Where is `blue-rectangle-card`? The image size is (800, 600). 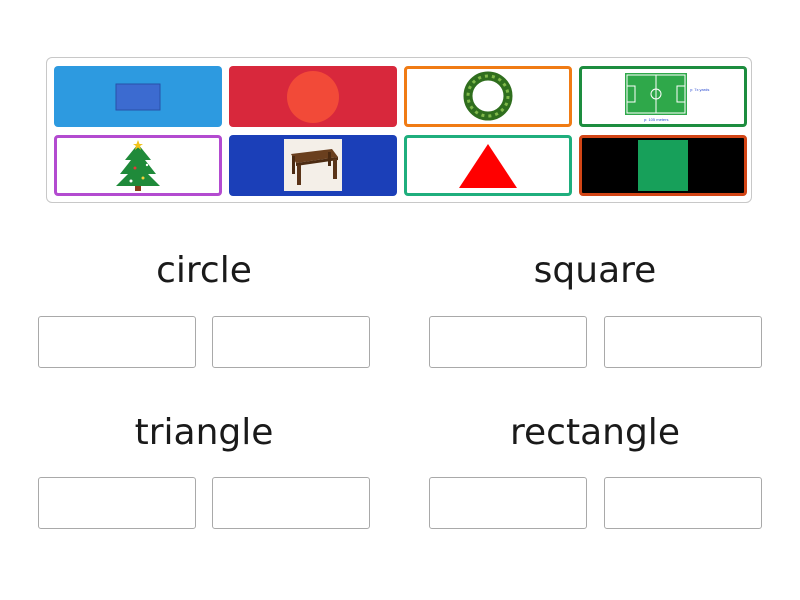 blue-rectangle-card is located at coordinates (138, 96).